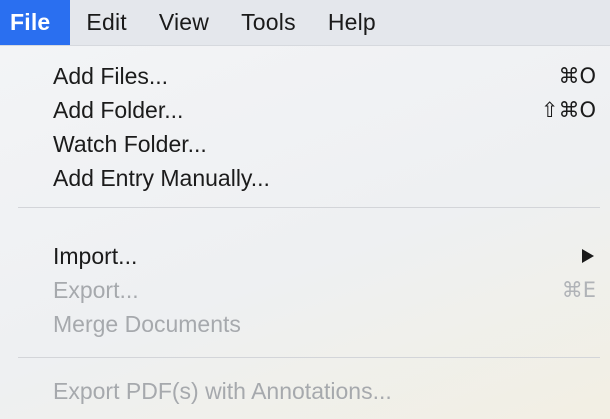 The height and width of the screenshot is (419, 610). Describe the element at coordinates (327, 324) in the screenshot. I see `menu-item-merge-documents: Merge Documents` at that location.